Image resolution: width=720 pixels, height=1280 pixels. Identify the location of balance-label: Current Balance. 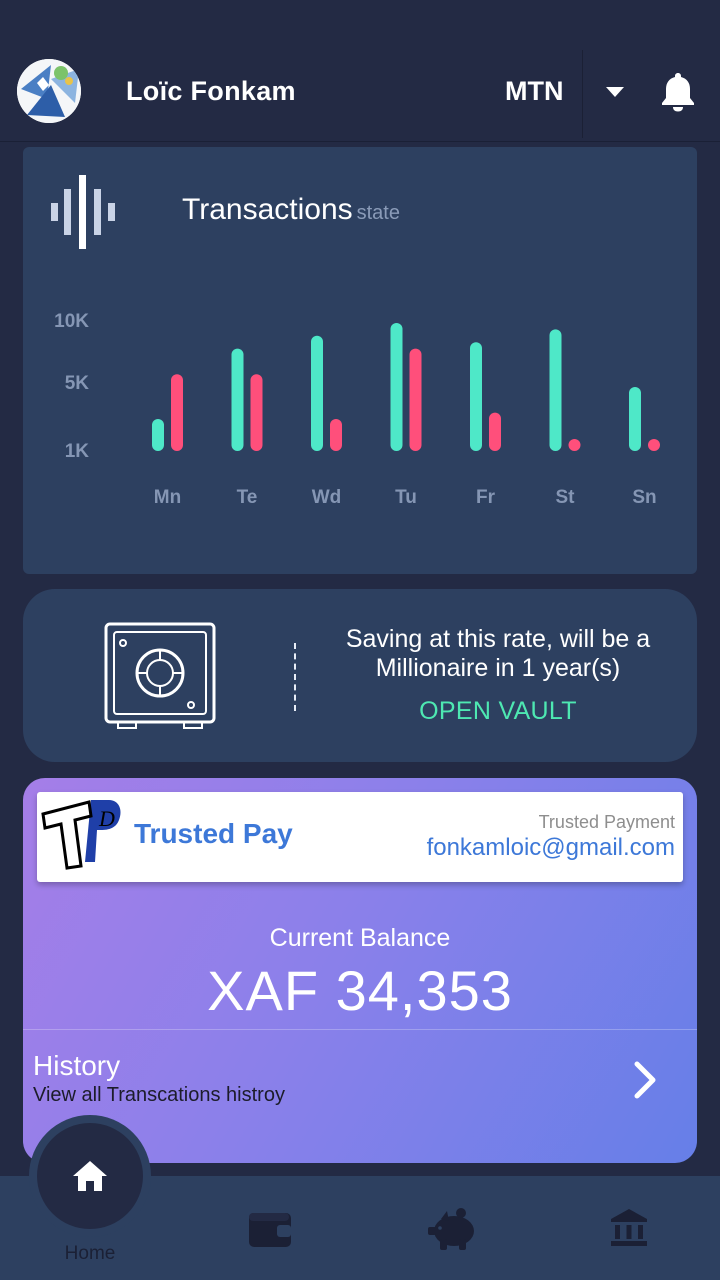
(360, 938).